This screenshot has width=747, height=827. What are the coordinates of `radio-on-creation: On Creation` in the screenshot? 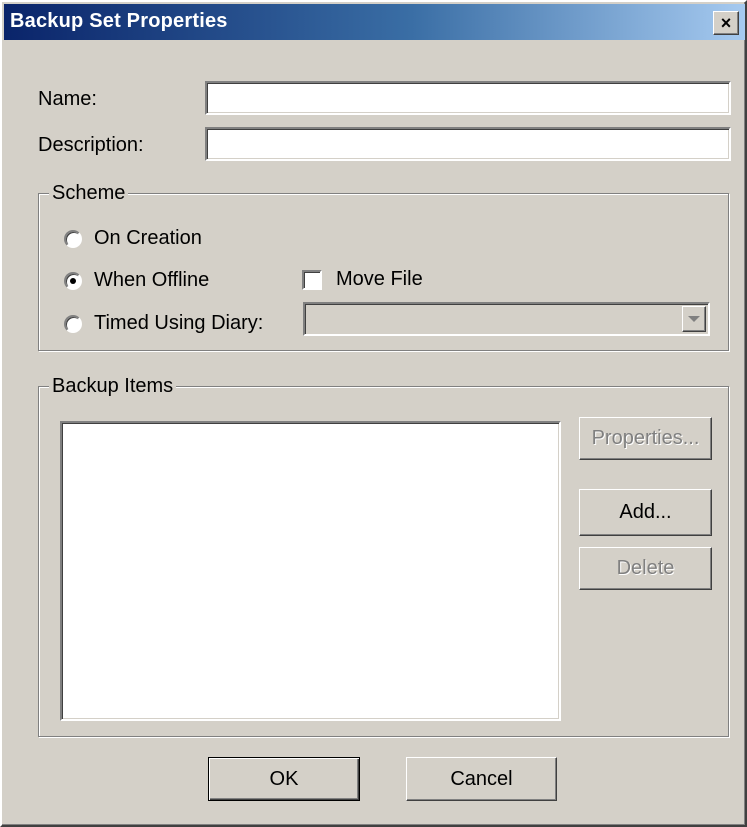 It's located at (133, 238).